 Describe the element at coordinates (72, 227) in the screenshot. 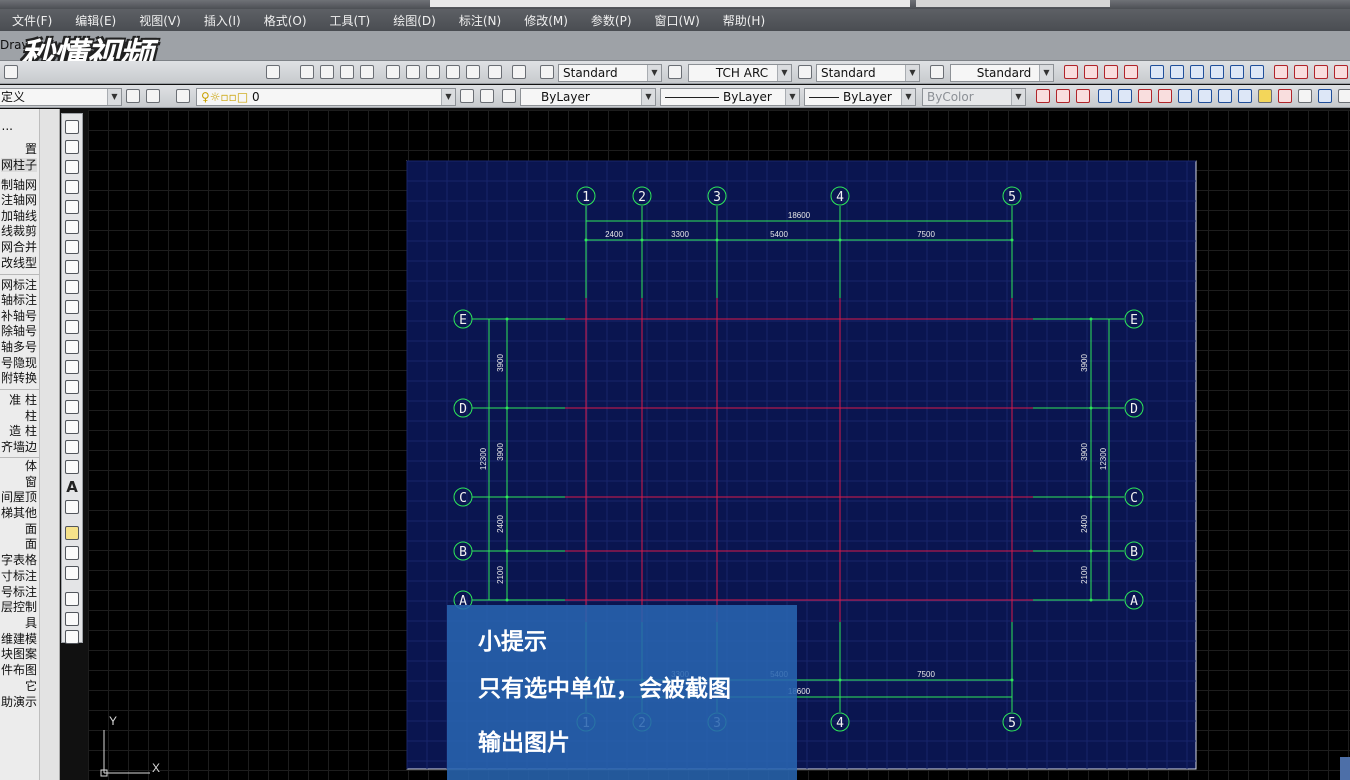

I see `arc-icon` at that location.